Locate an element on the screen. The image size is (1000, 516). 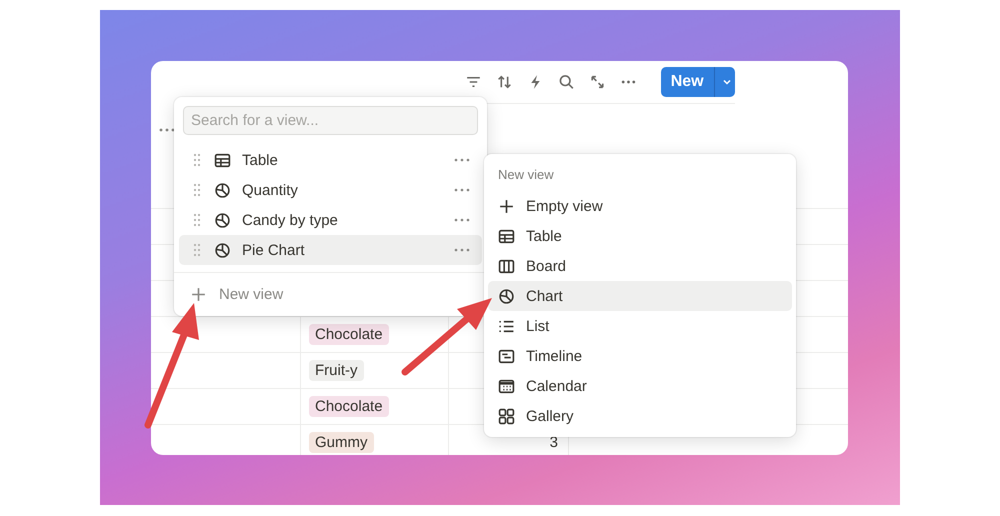
view-item: Table is located at coordinates (330, 160).